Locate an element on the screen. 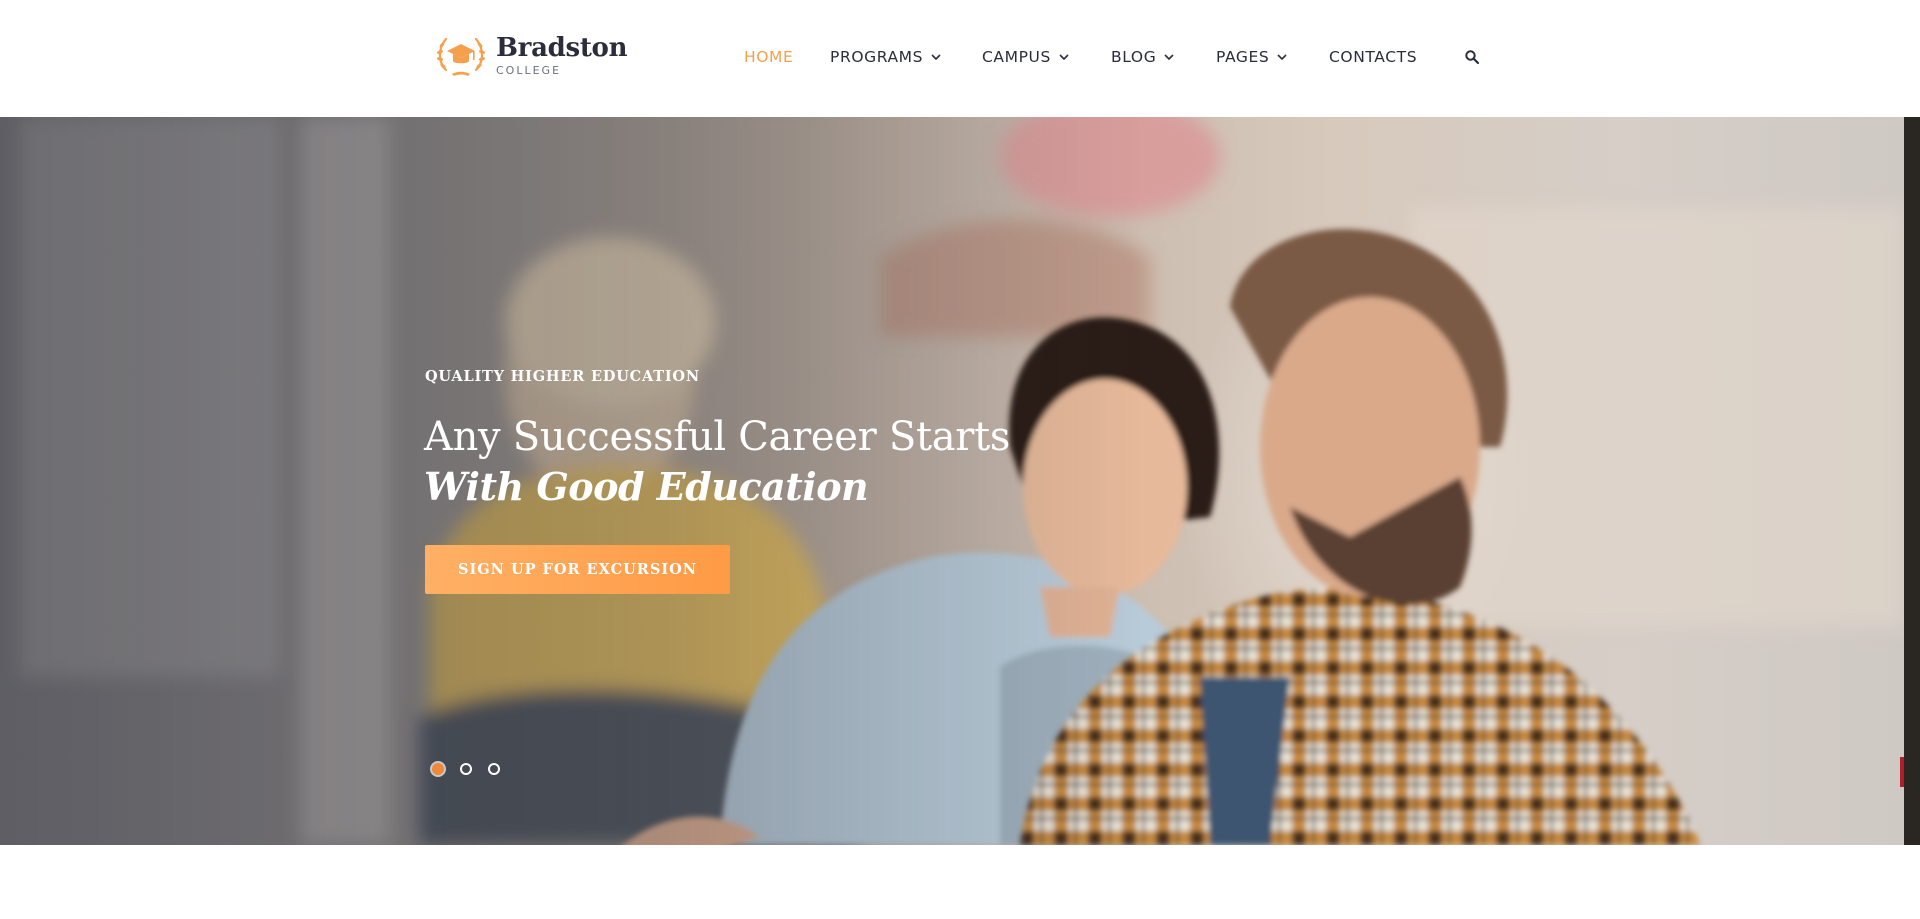 The image size is (1920, 919). nav-item-home: HOME is located at coordinates (768, 57).